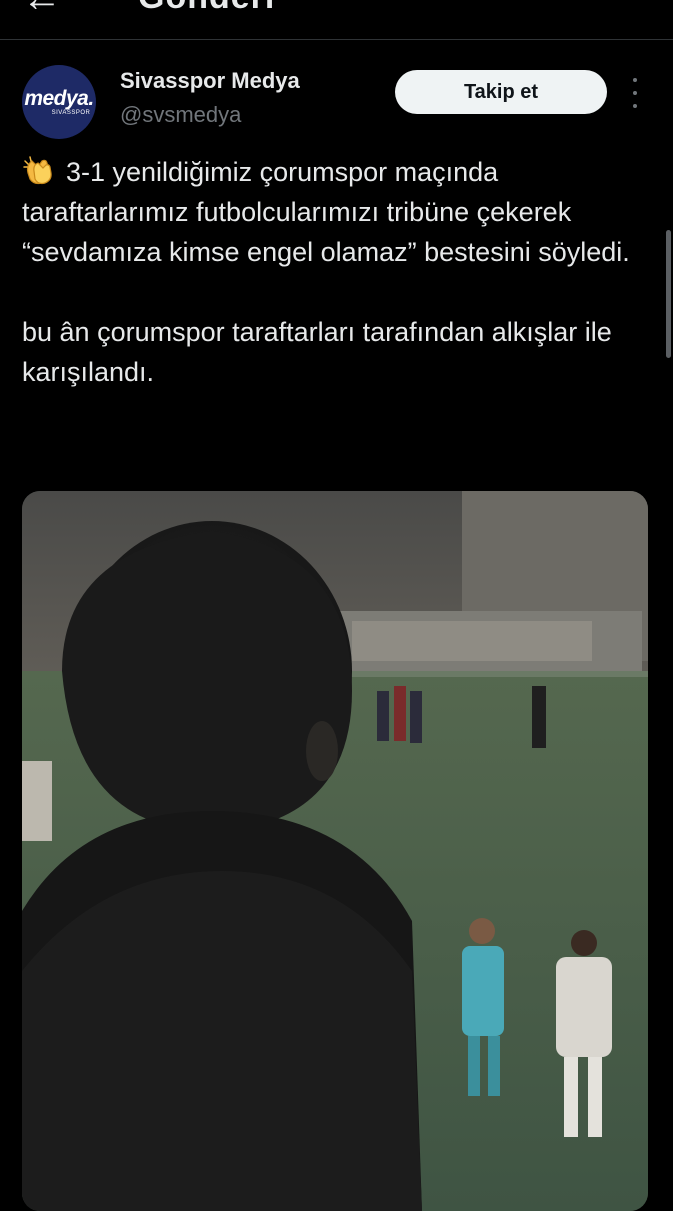 This screenshot has height=1211, width=673. What do you see at coordinates (210, 81) in the screenshot?
I see `display-name: Sivasspor Medya` at bounding box center [210, 81].